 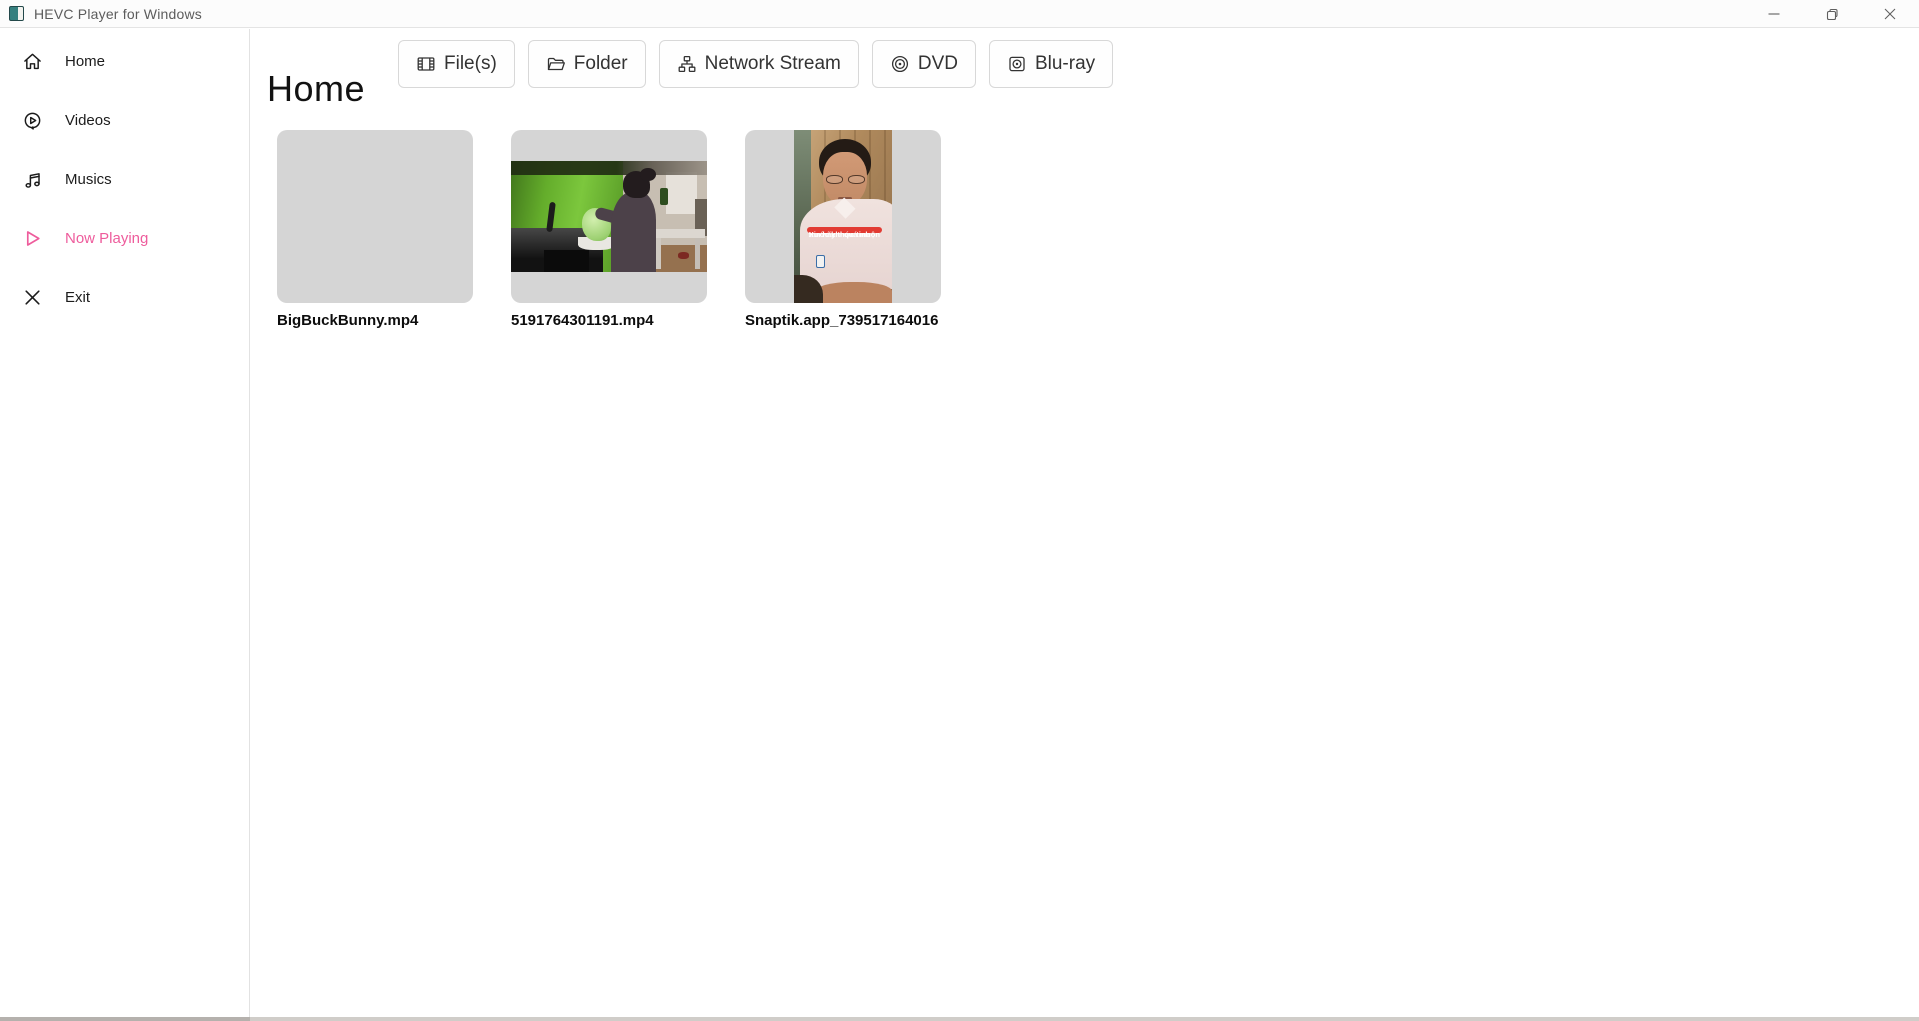 I want to click on sidebar-item-now-playing: Now Playing, so click(x=124, y=238).